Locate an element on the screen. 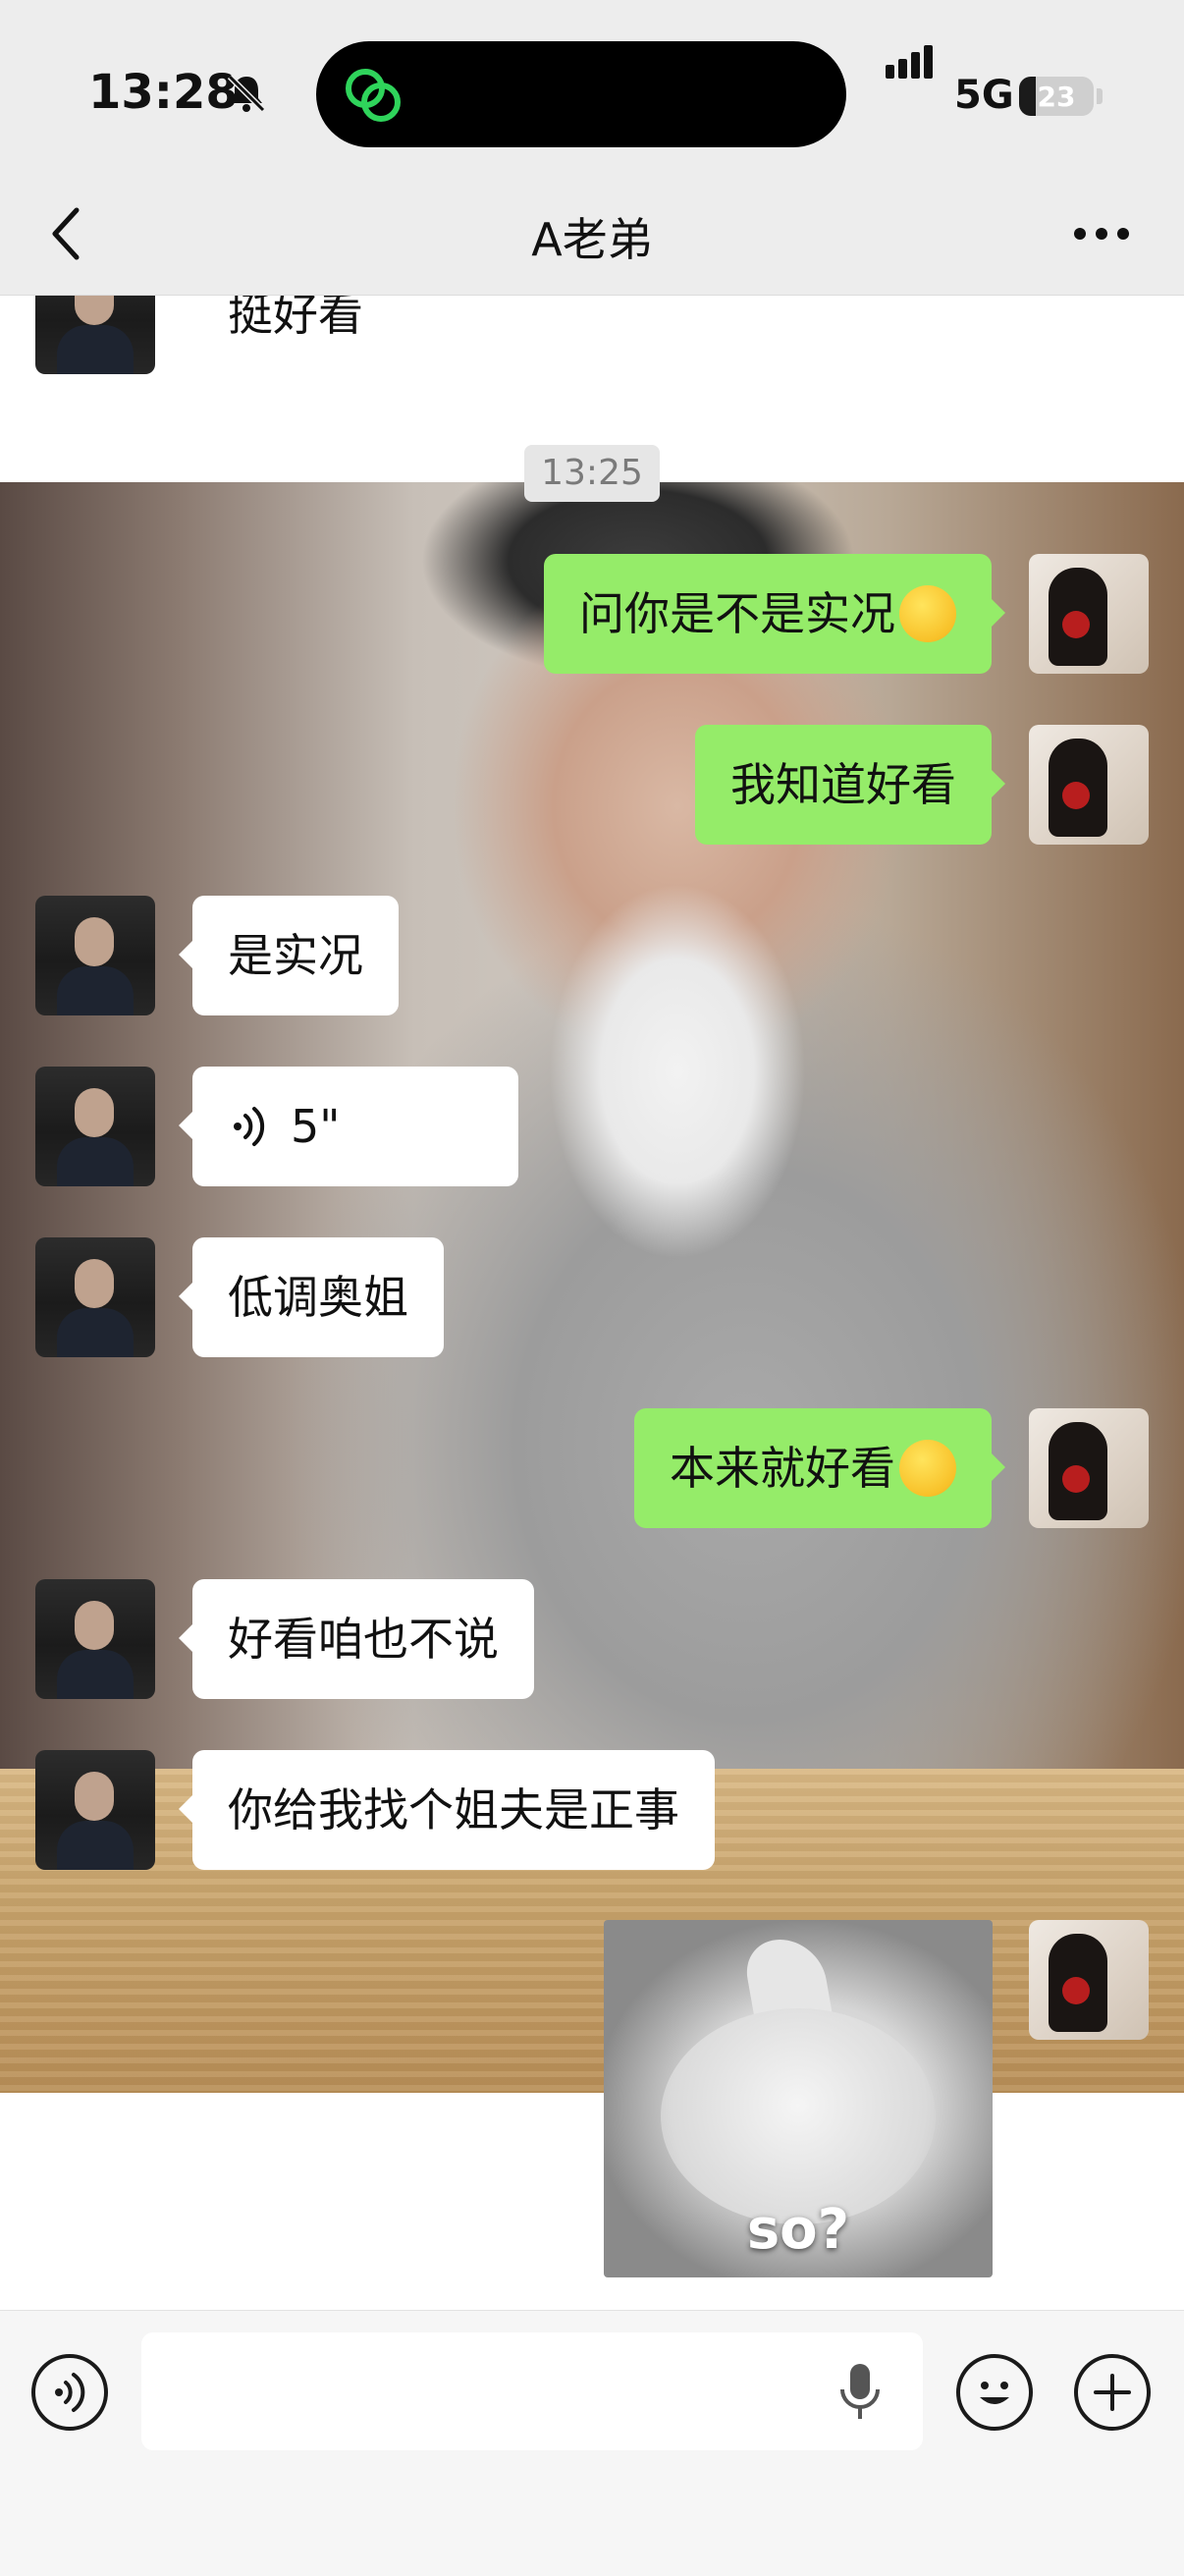 The image size is (1184, 2576). status-bar: 13:28 5G 23 is located at coordinates (592, 88).